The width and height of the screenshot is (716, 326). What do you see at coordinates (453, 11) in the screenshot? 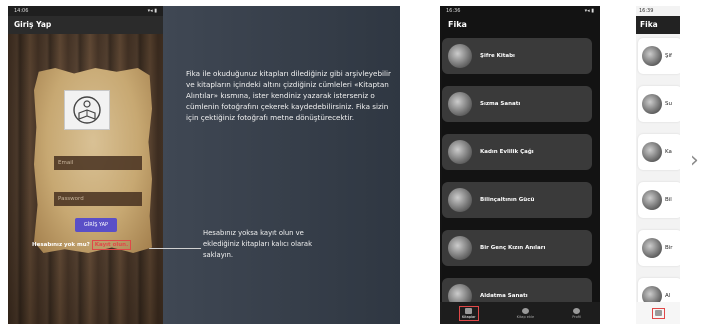
I see `status-time-dark: 16:36` at bounding box center [453, 11].